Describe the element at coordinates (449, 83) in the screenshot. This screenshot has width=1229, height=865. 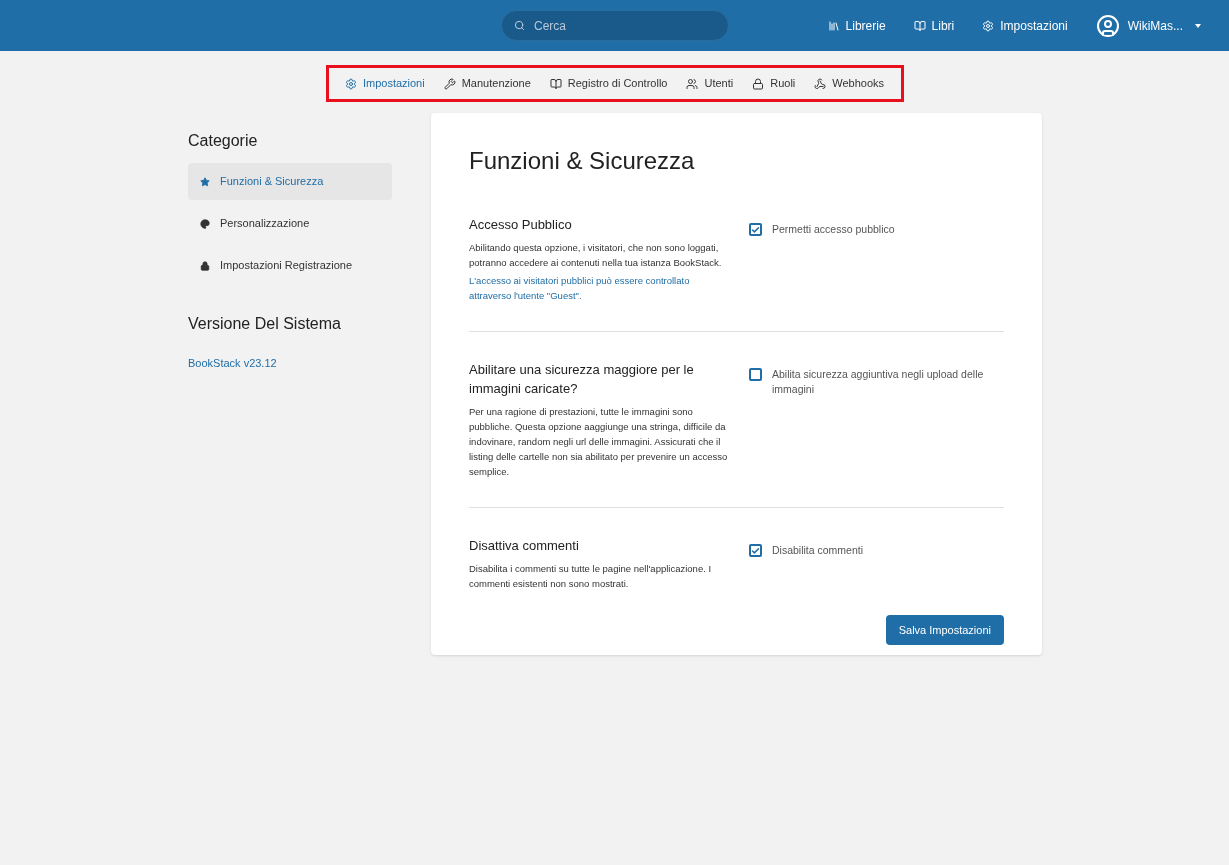
I see `wrench-icon` at that location.